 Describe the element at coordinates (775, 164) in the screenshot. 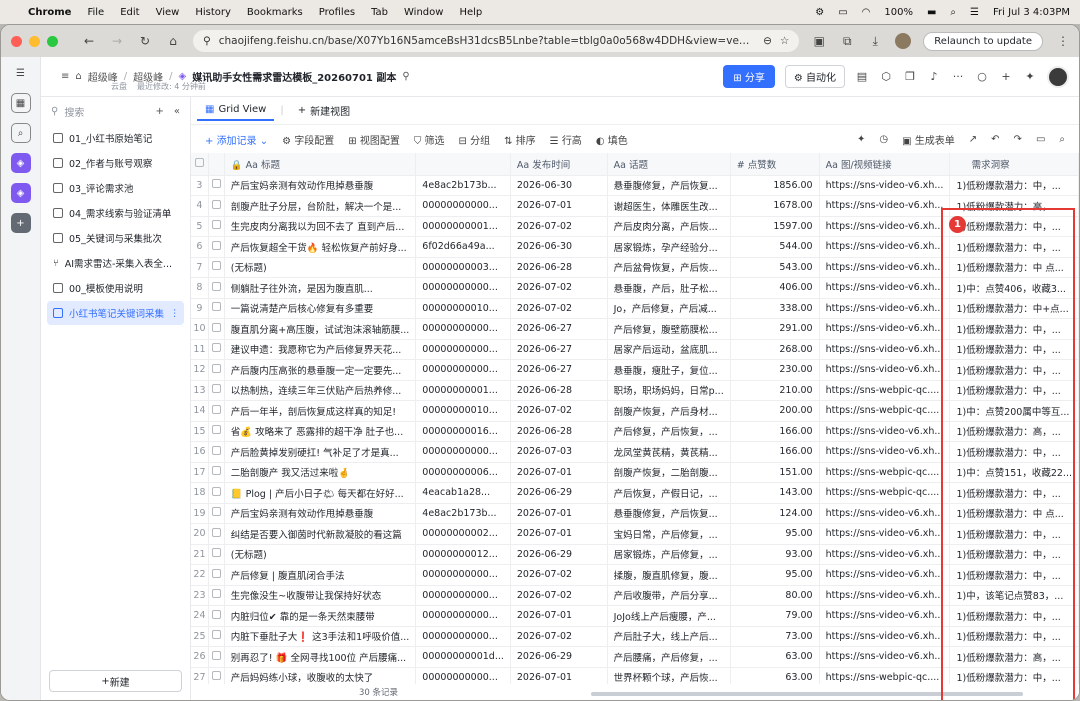

I see `col-likes: # 点赞数` at that location.